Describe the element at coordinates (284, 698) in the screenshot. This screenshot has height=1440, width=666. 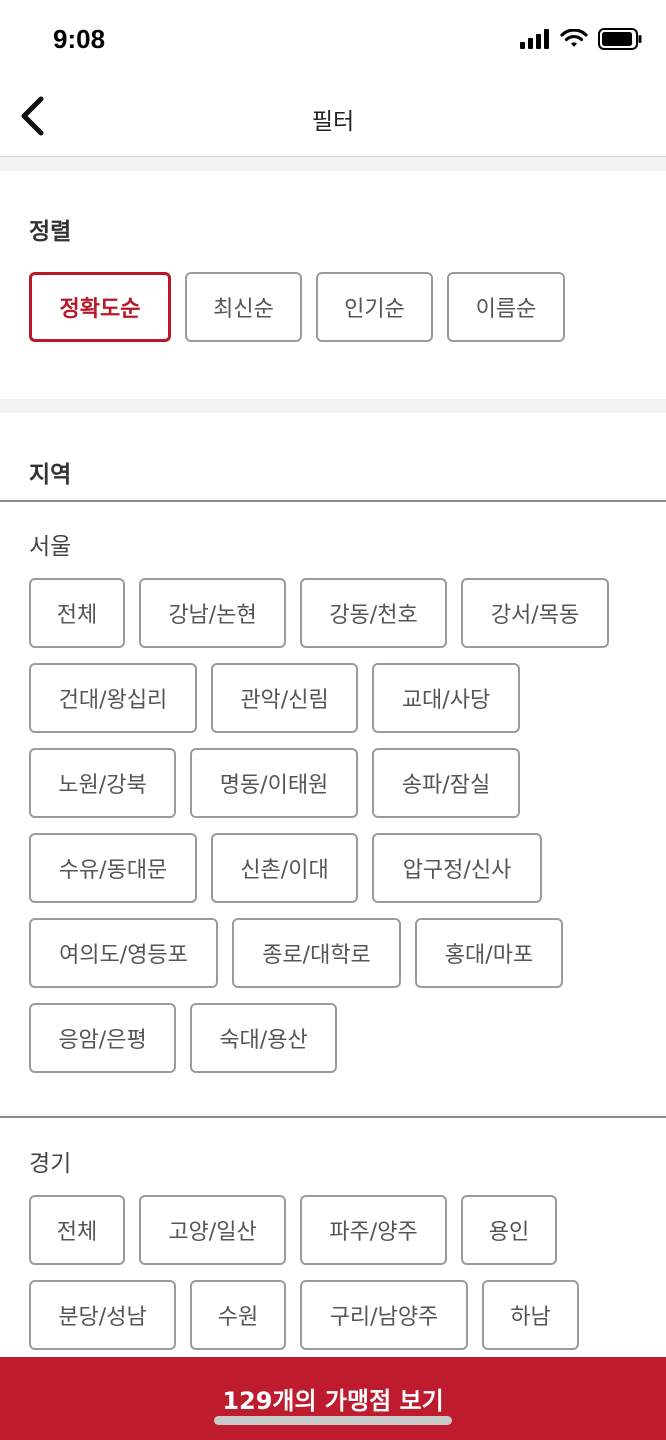
I see `region-chip: 관악/신림` at that location.